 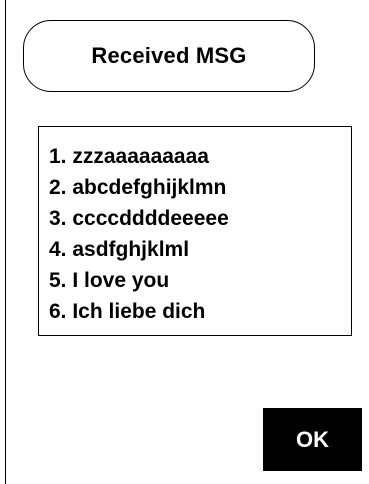 I want to click on title-banner: Received MSG, so click(x=169, y=56).